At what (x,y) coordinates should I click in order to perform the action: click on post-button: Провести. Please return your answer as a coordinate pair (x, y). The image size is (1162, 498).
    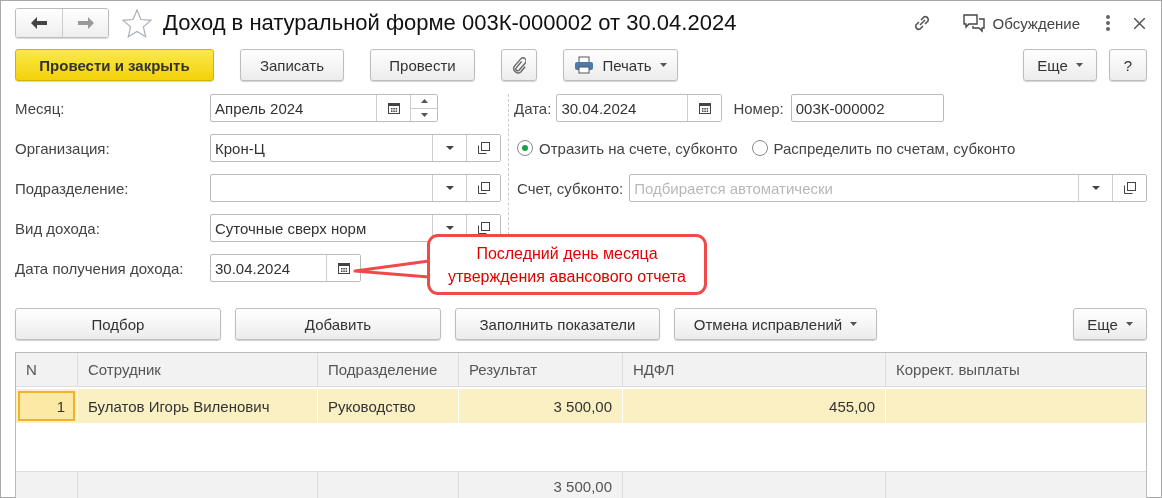
    Looking at the image, I should click on (422, 65).